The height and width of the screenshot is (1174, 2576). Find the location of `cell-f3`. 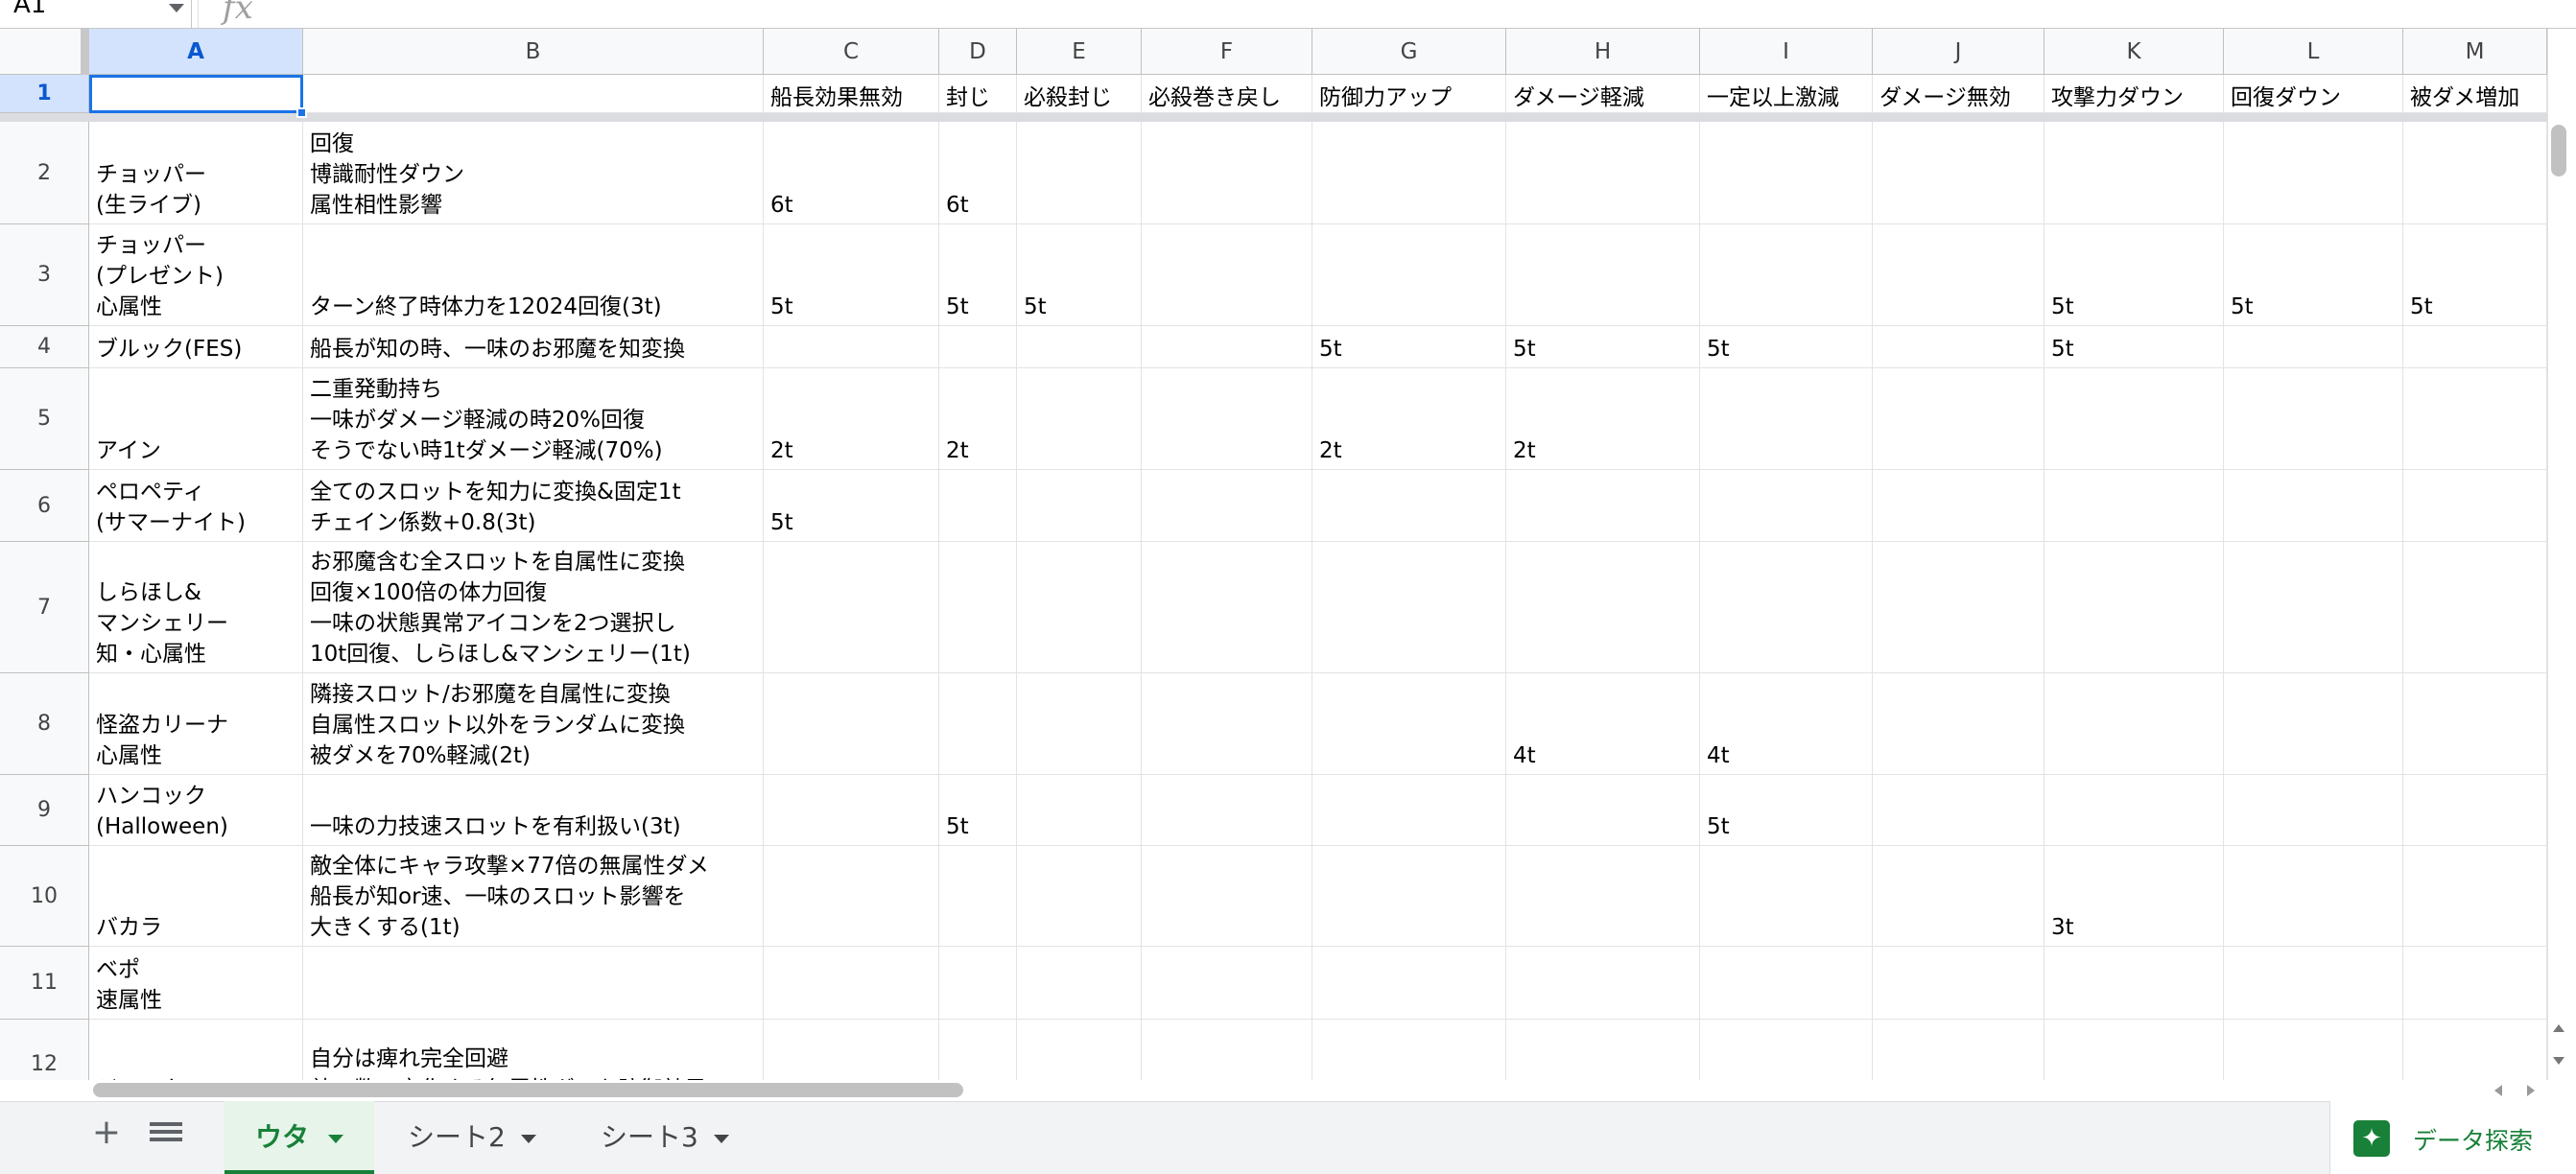

cell-f3 is located at coordinates (1227, 275).